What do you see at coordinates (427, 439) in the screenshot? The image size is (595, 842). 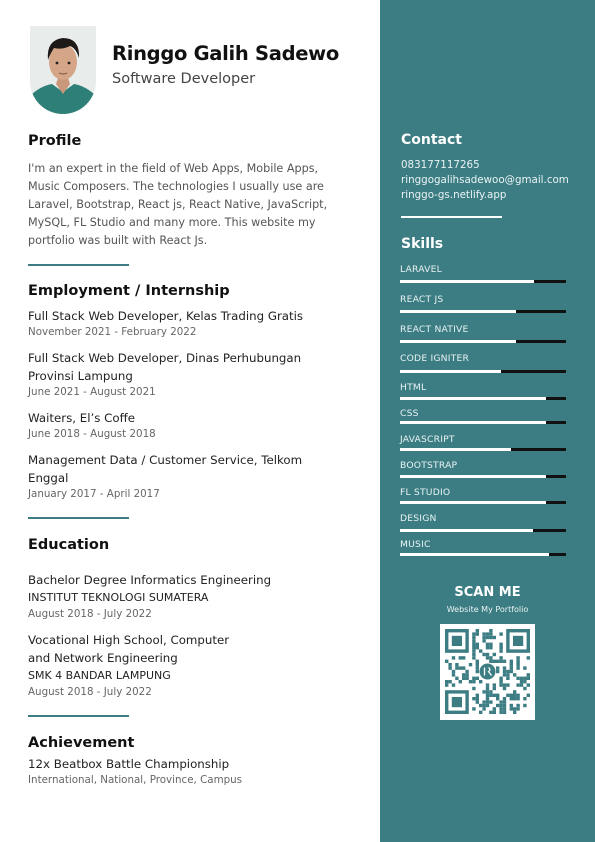 I see `skill-label: JAVASCRIPT` at bounding box center [427, 439].